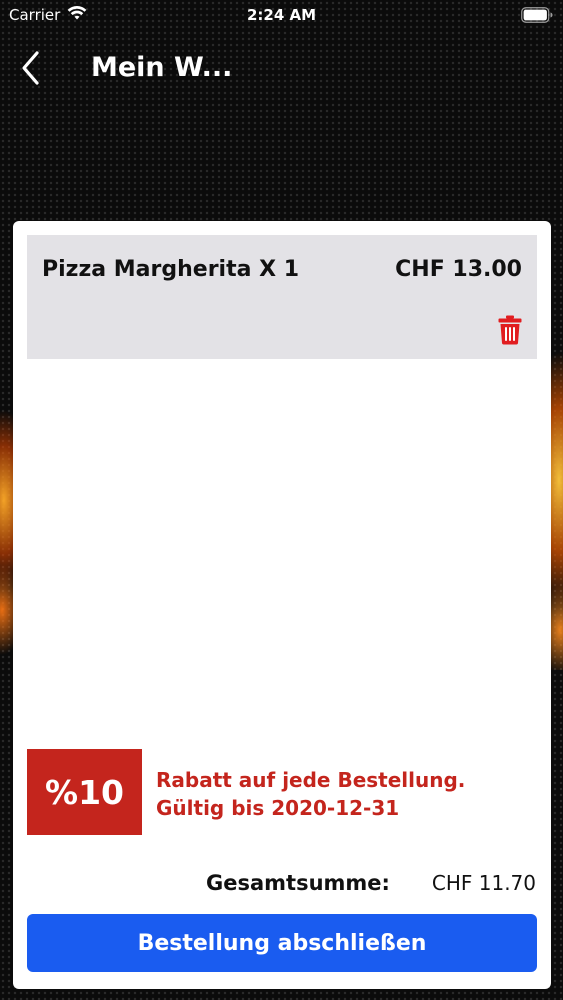  I want to click on cart-item-name: Pizza Margherita X 1, so click(171, 269).